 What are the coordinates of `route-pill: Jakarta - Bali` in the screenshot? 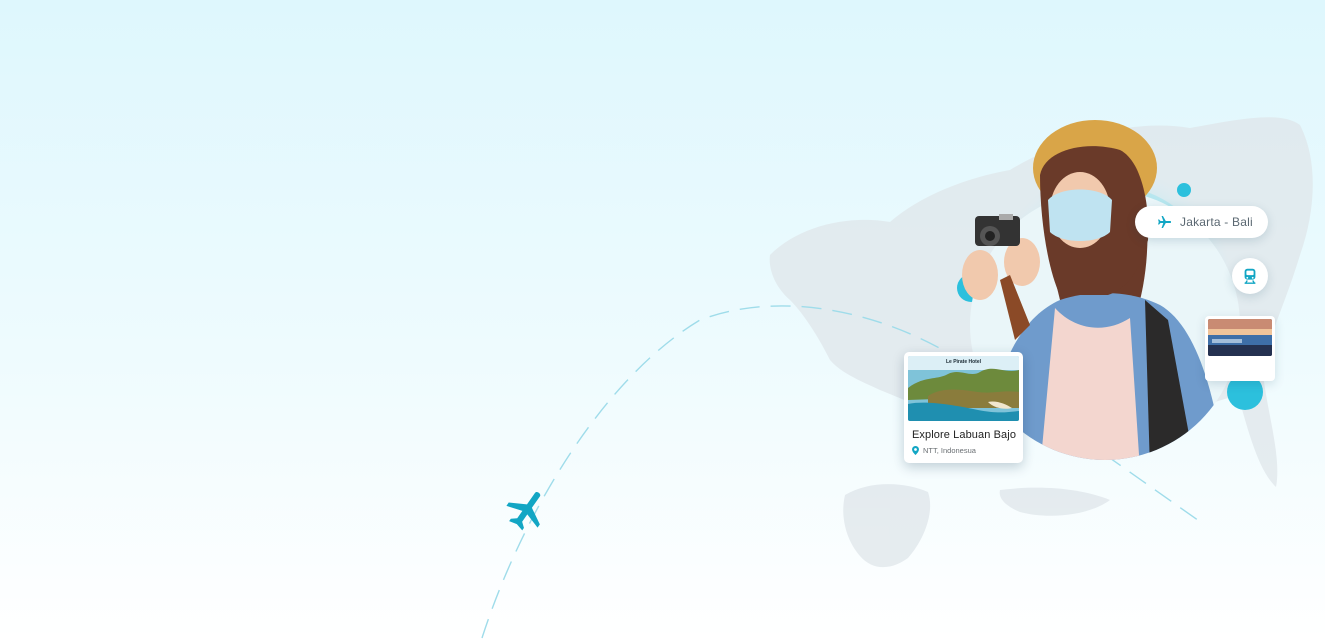 It's located at (1201, 222).